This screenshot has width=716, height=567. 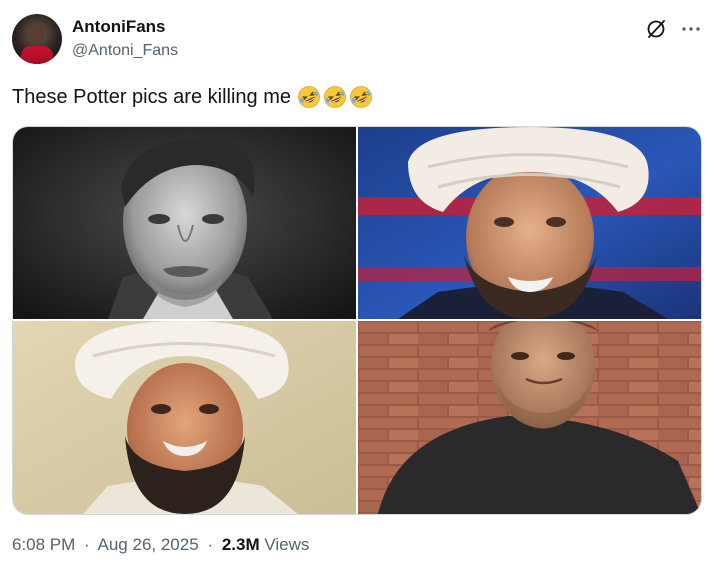 I want to click on emoji-group, so click(x=335, y=97).